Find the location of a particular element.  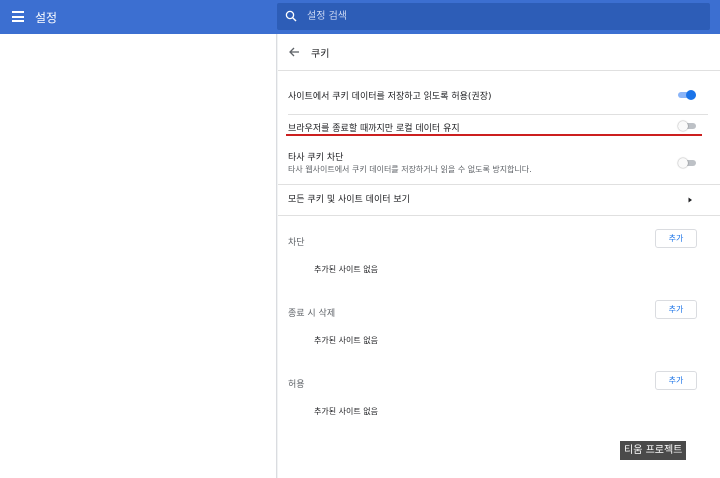

section-title-block: 차단 is located at coordinates (296, 243).